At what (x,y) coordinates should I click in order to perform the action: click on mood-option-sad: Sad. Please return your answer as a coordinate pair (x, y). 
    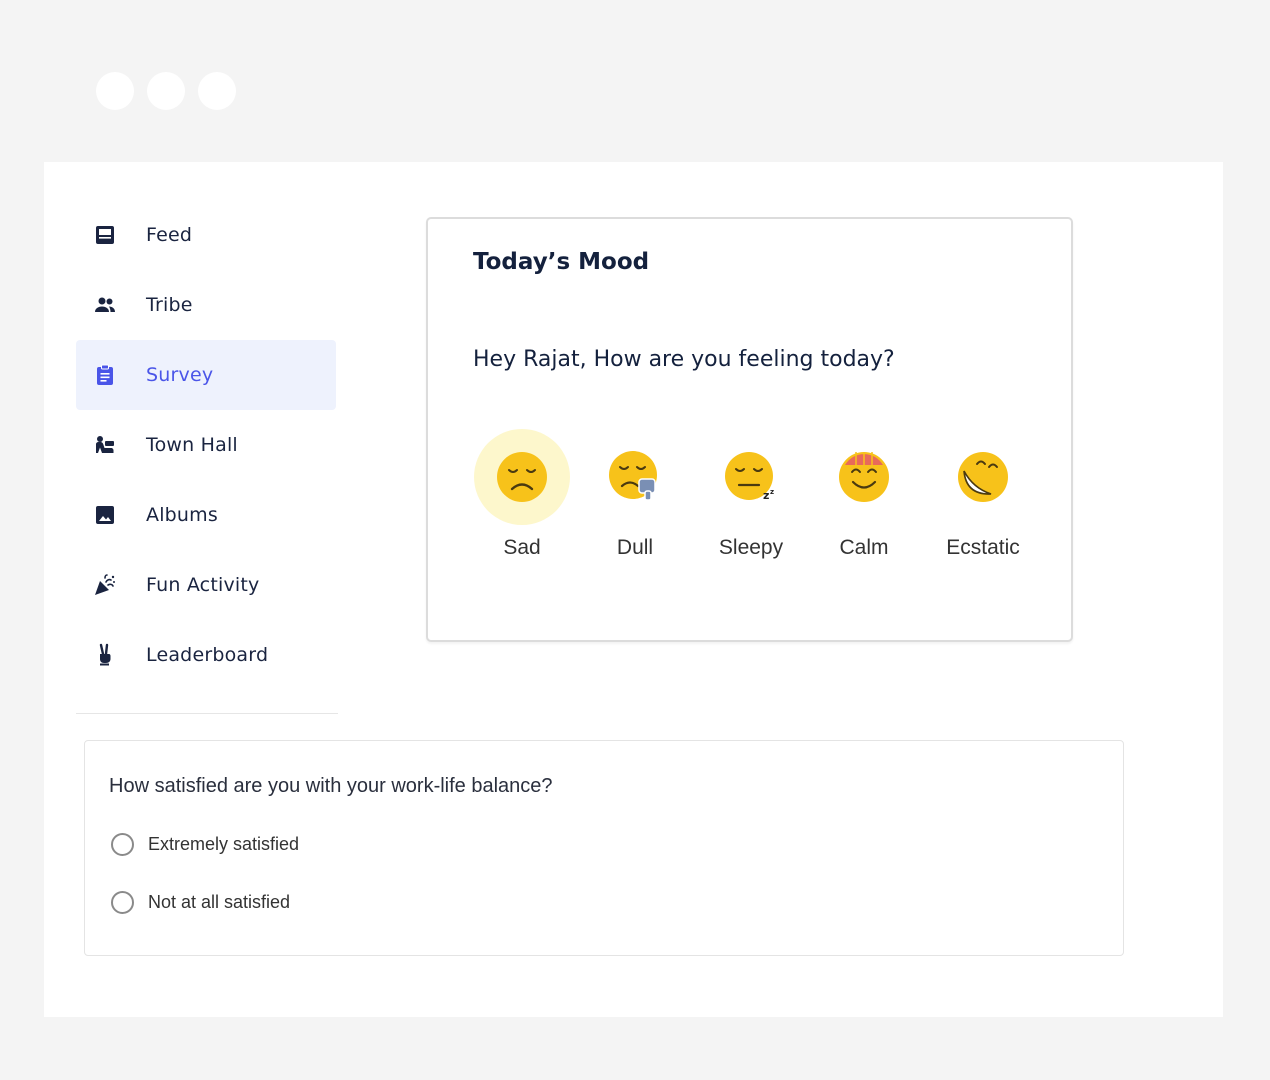
    Looking at the image, I should click on (522, 494).